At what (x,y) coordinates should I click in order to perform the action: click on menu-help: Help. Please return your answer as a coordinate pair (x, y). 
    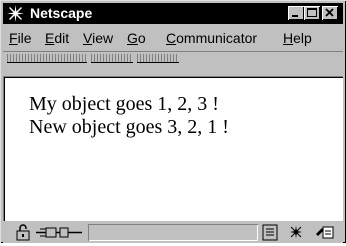
    Looking at the image, I should click on (297, 38).